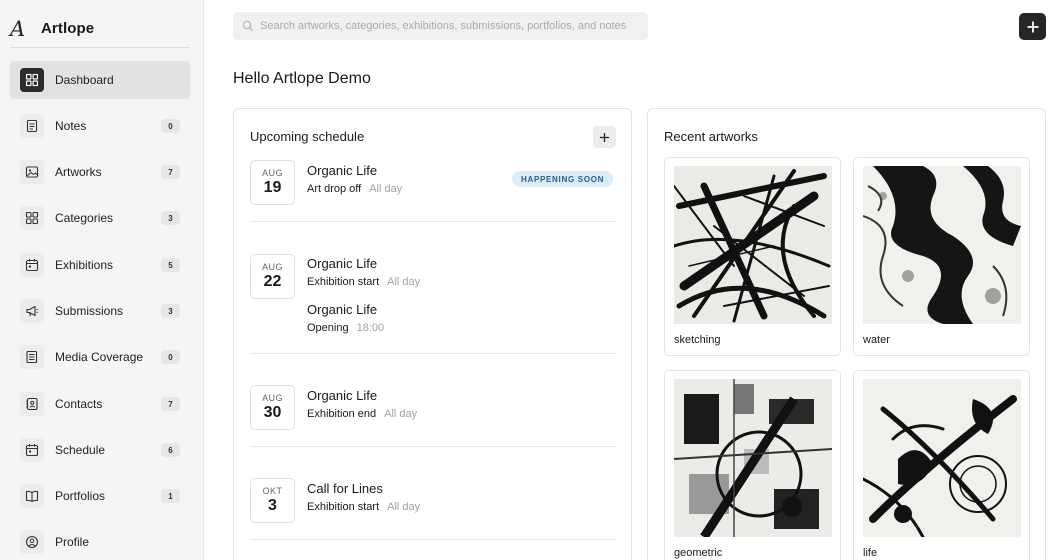 The width and height of the screenshot is (1053, 560). What do you see at coordinates (328, 328) in the screenshot?
I see `event-type: Opening` at bounding box center [328, 328].